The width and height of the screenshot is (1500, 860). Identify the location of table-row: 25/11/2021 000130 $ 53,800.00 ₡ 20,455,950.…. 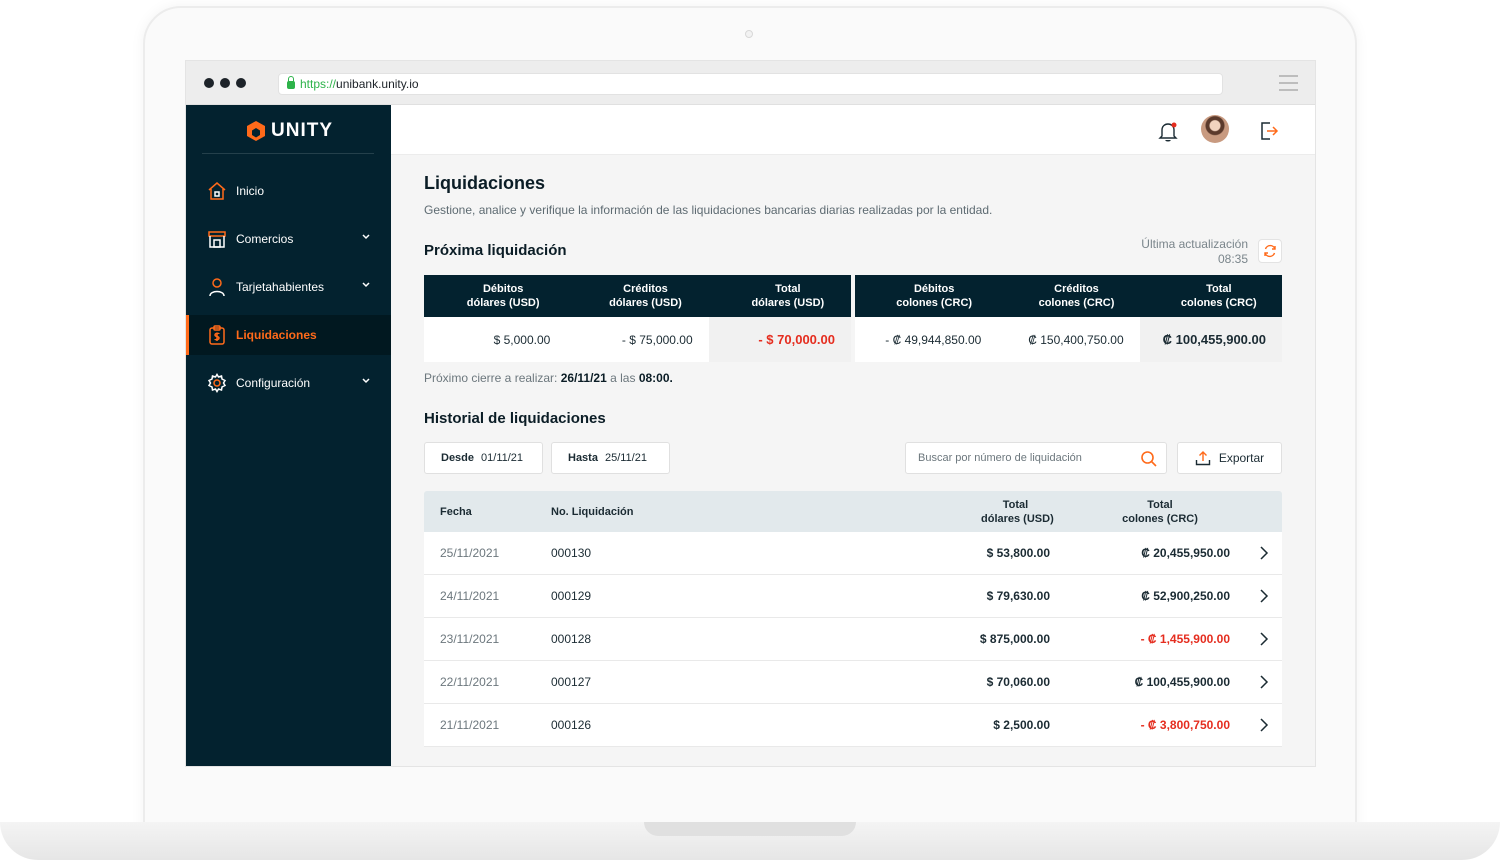
(853, 553).